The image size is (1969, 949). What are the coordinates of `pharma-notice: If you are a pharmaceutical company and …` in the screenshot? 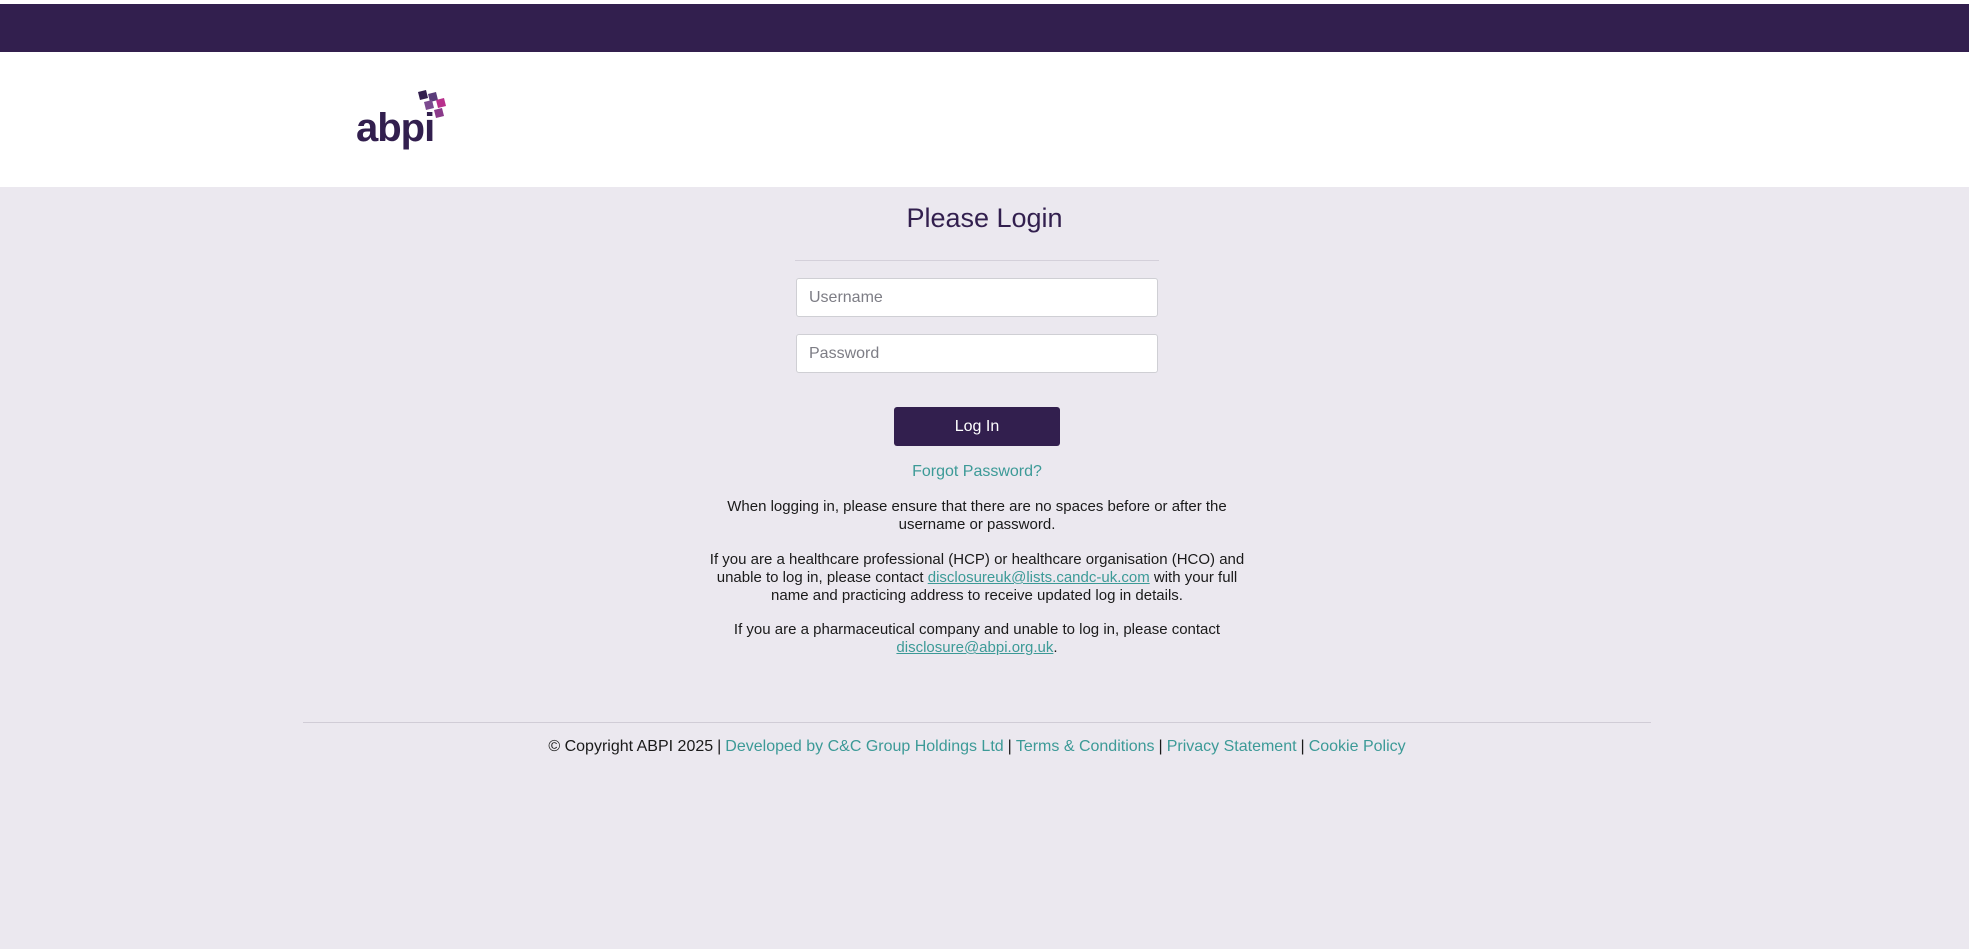 It's located at (977, 639).